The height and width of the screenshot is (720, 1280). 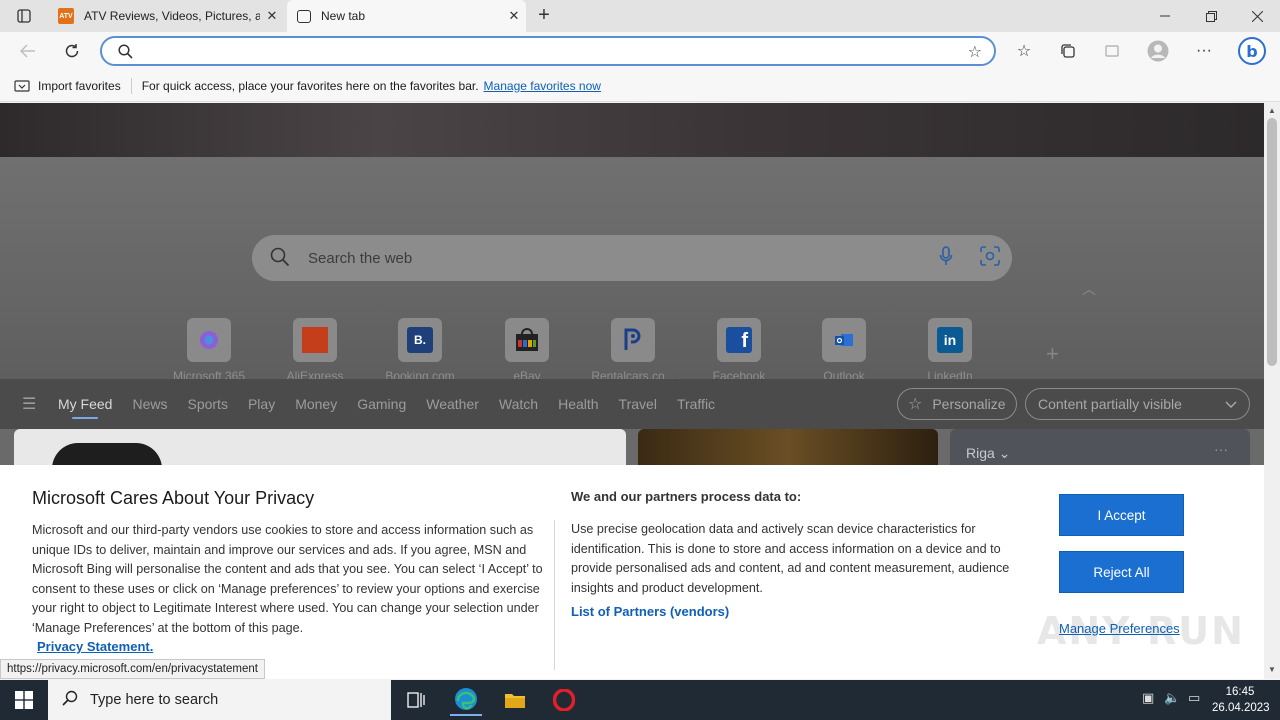 What do you see at coordinates (1148, 698) in the screenshot?
I see `meet-now-icon: ▣` at bounding box center [1148, 698].